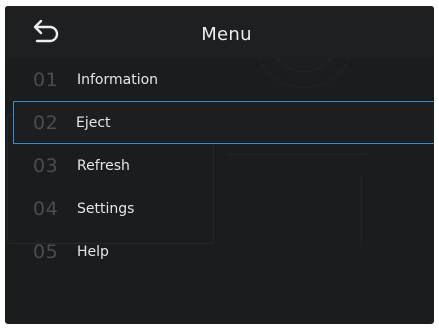 Image resolution: width=439 pixels, height=329 pixels. I want to click on menu-item-settings: 04 Settings, so click(223, 208).